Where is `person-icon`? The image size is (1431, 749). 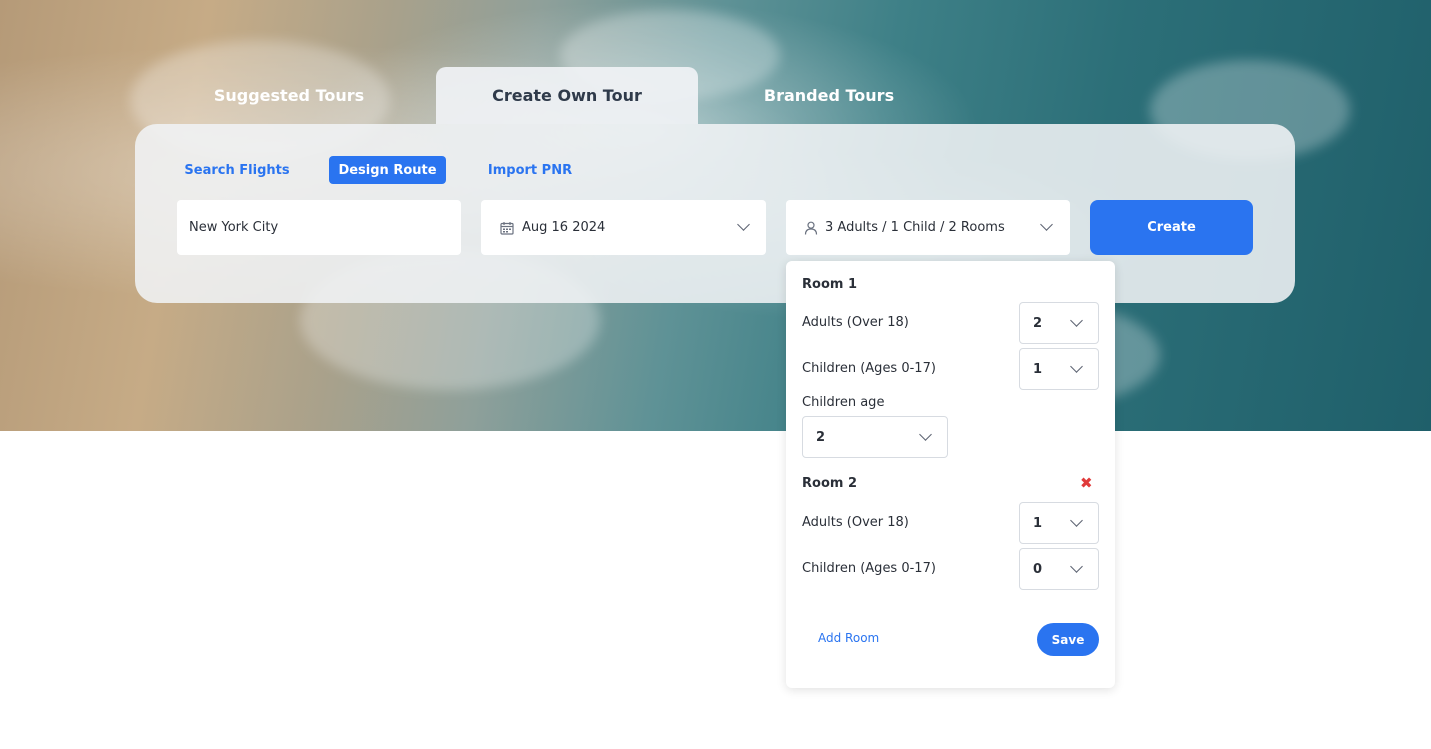
person-icon is located at coordinates (811, 228).